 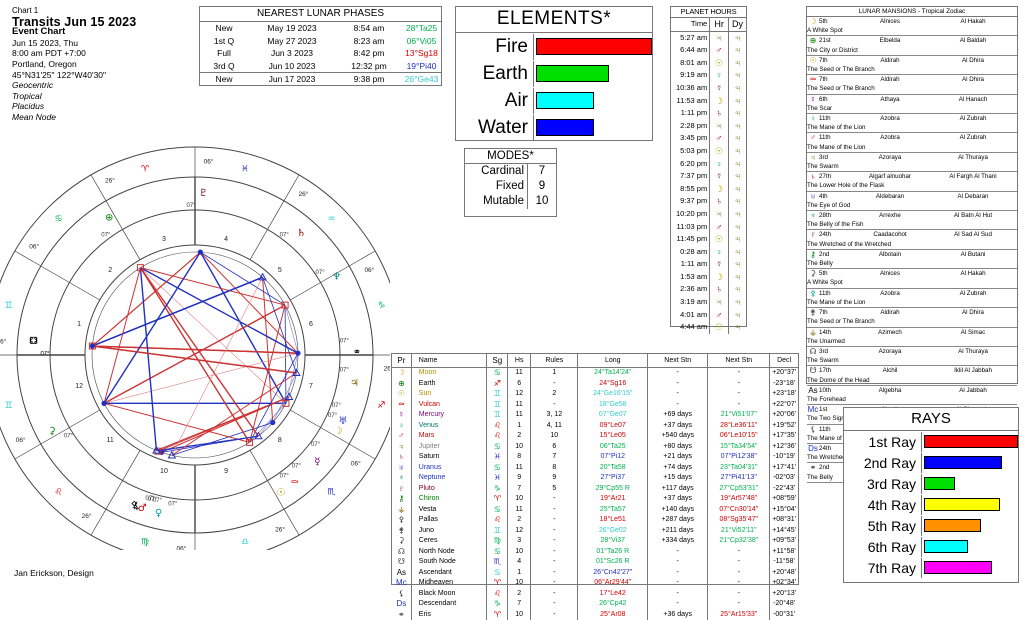 I want to click on planet-declination: +20°48', so click(x=784, y=573).